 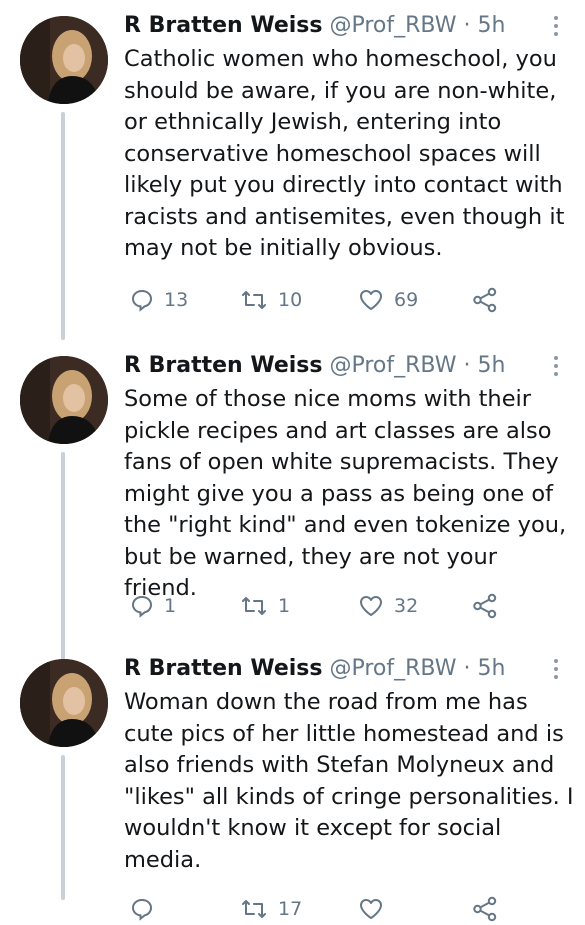 I want to click on reply-count: 1, so click(x=170, y=606).